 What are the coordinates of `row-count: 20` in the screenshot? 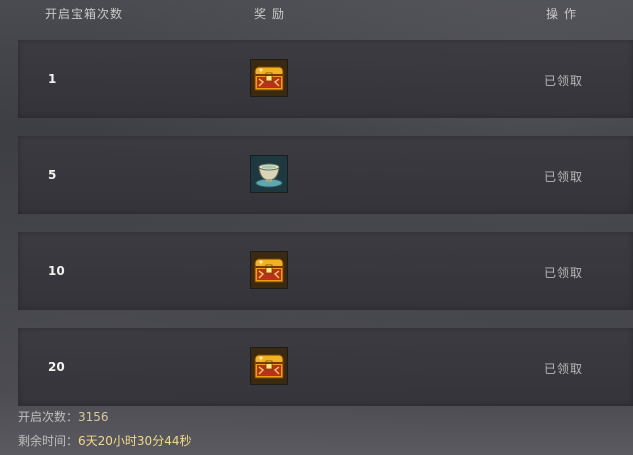 It's located at (56, 367).